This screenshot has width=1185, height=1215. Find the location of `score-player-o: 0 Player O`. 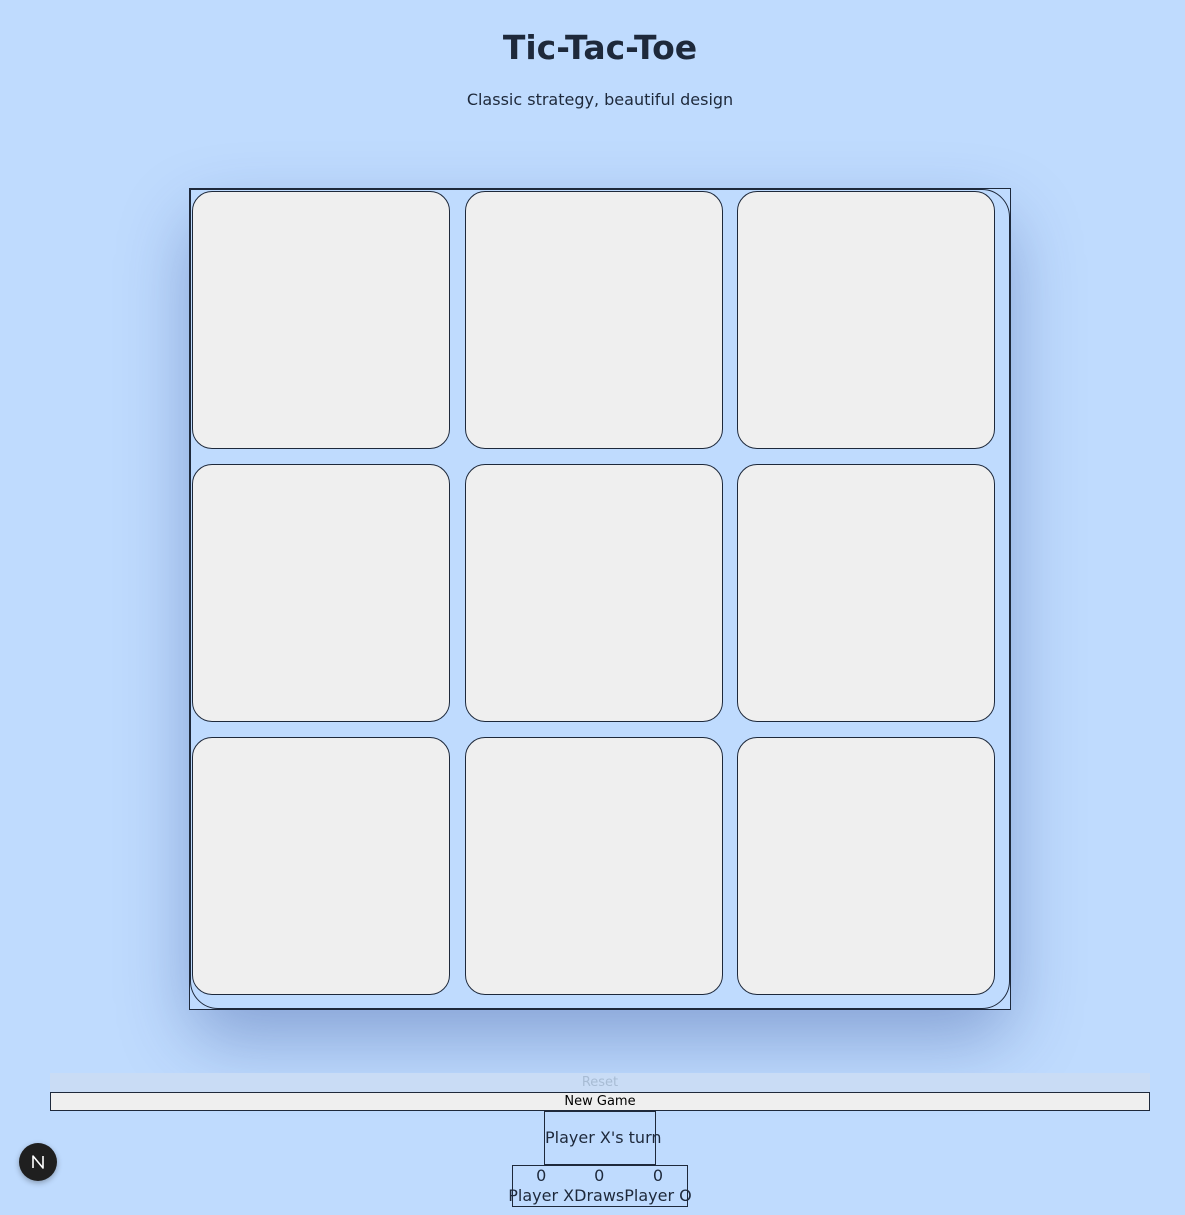

score-player-o: 0 Player O is located at coordinates (657, 1186).